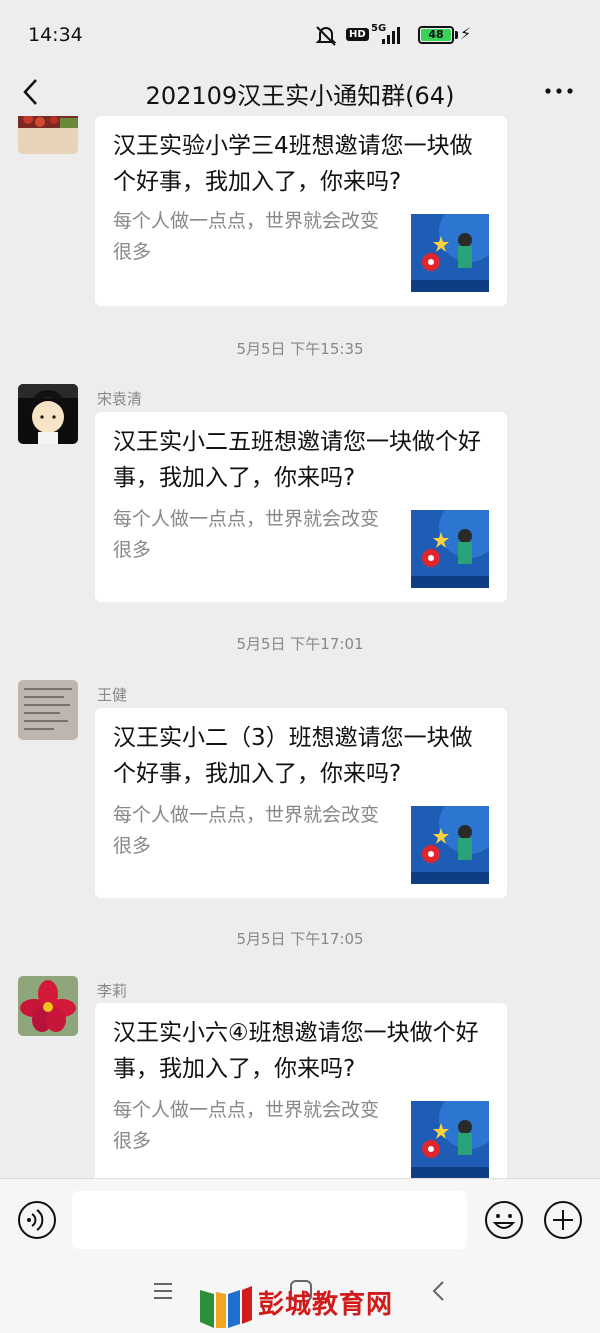 This screenshot has height=1333, width=600. Describe the element at coordinates (300, 96) in the screenshot. I see `chat-title: 202109汉王实小通知群(64)` at that location.